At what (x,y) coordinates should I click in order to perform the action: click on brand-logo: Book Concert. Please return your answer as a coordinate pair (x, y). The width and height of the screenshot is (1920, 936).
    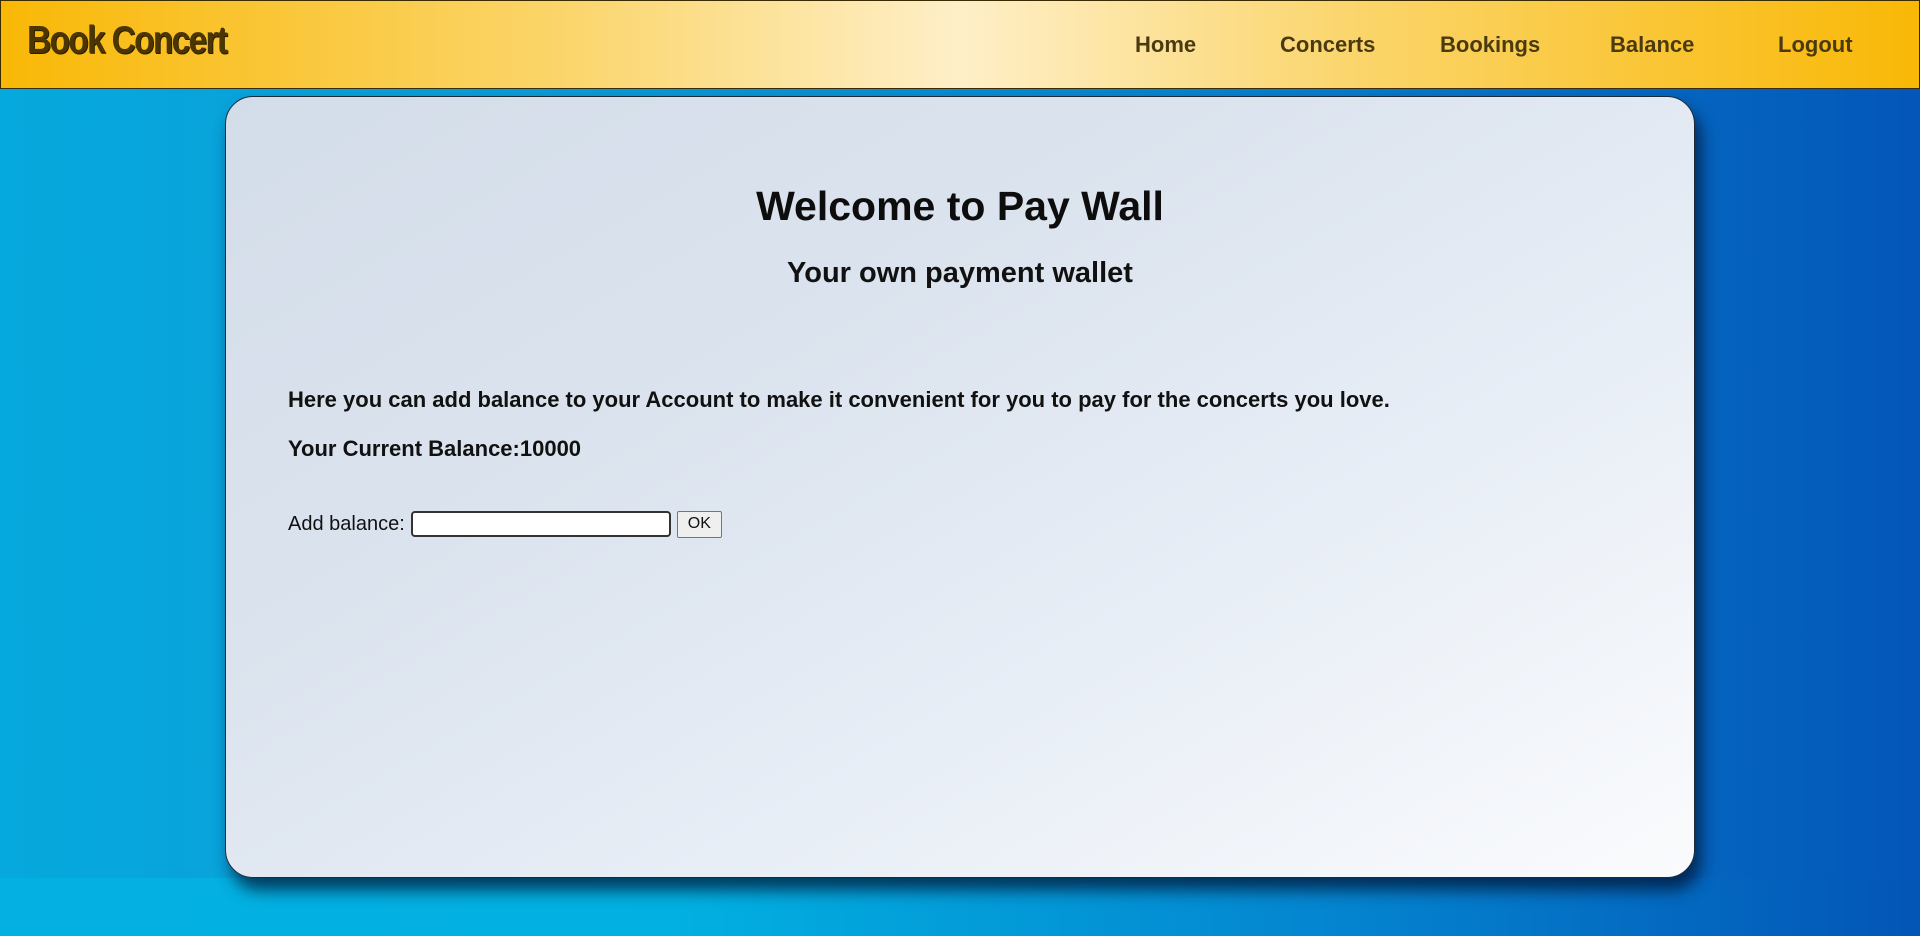
    Looking at the image, I should click on (127, 41).